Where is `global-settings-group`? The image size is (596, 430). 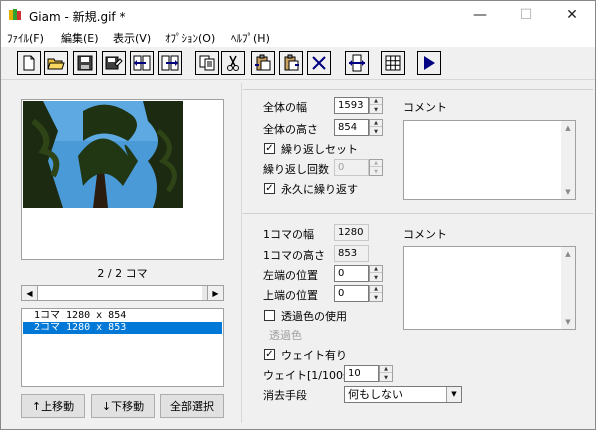
global-settings-group is located at coordinates (418, 89).